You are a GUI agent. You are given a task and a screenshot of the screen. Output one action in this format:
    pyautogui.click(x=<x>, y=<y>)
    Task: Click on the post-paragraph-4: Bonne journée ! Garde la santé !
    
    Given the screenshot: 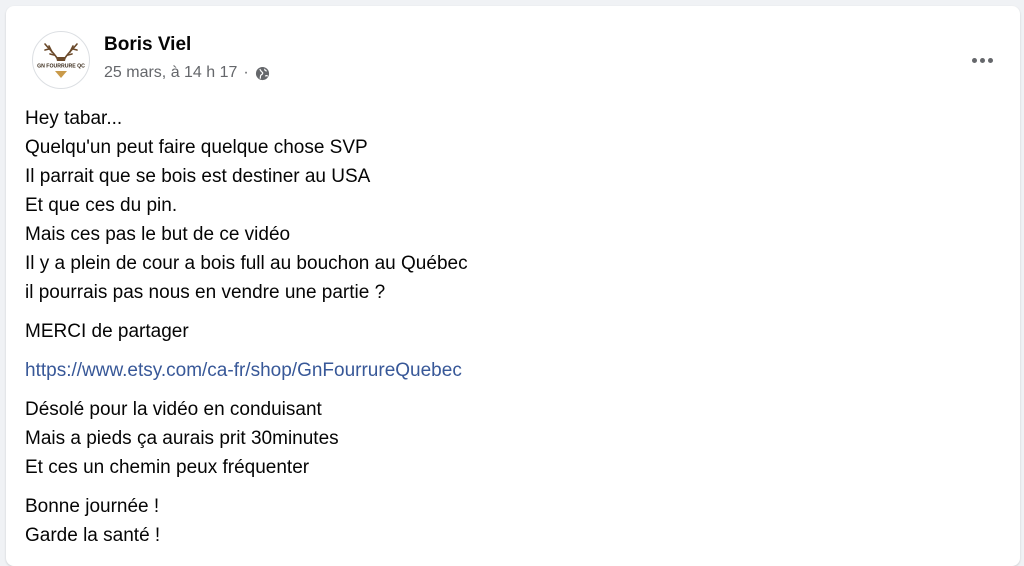 What is the action you would take?
    pyautogui.click(x=505, y=521)
    